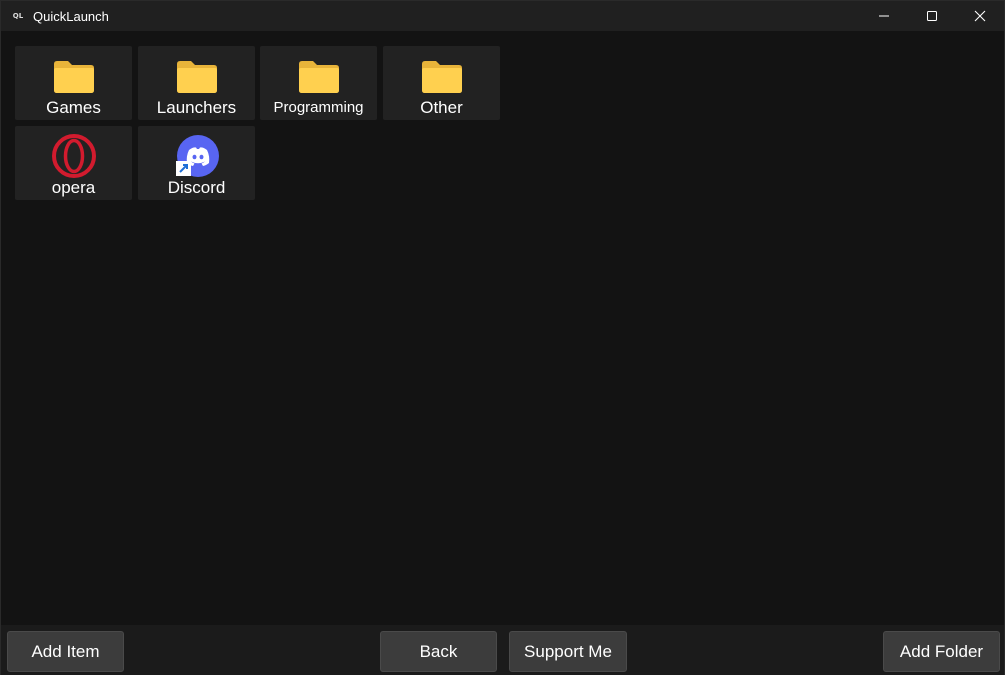 Image resolution: width=1005 pixels, height=675 pixels. Describe the element at coordinates (568, 651) in the screenshot. I see `support-me-button: Support Me` at that location.